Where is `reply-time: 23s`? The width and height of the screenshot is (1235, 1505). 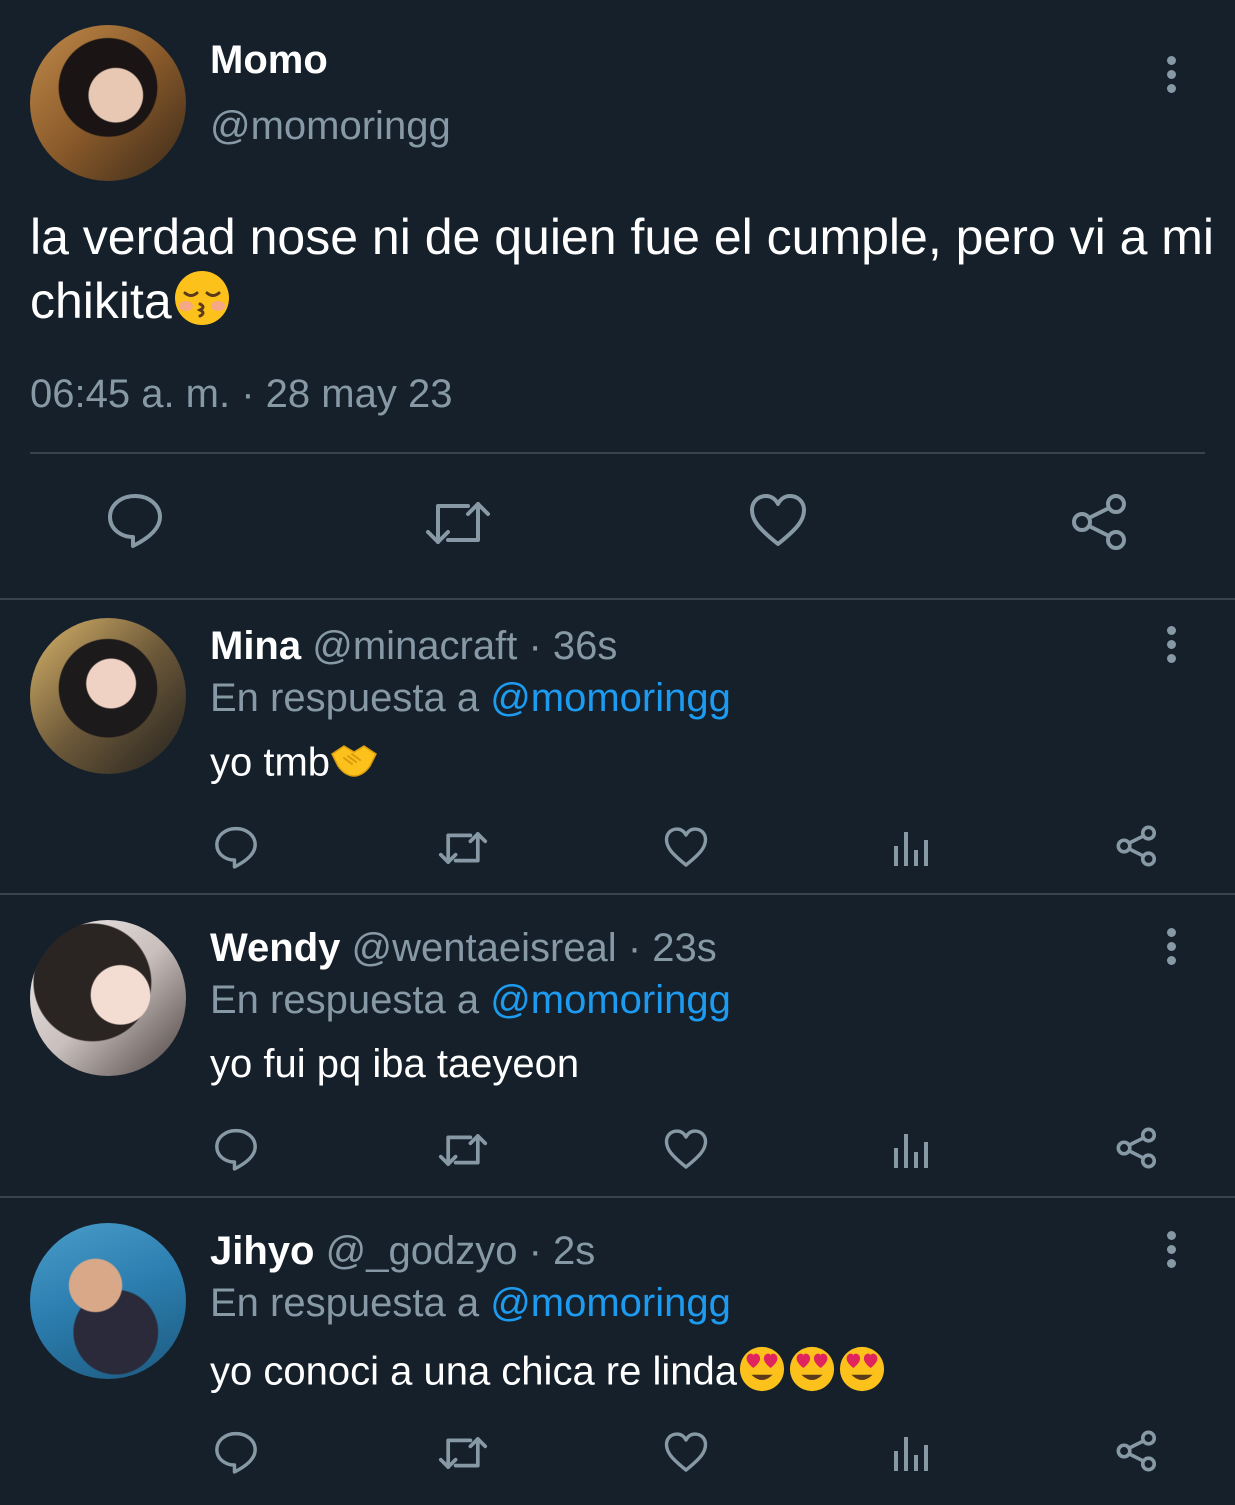
reply-time: 23s is located at coordinates (684, 948).